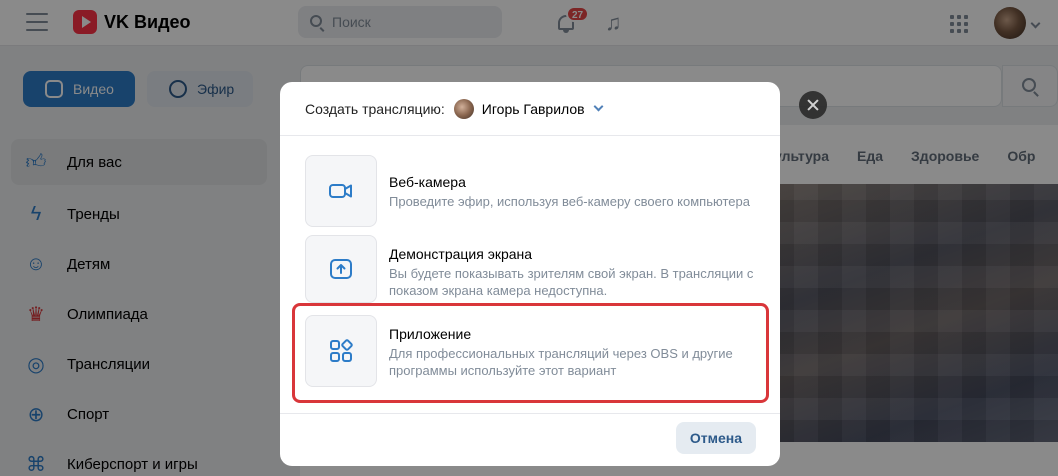  I want to click on option-title: Демонстрация экрана, so click(461, 254).